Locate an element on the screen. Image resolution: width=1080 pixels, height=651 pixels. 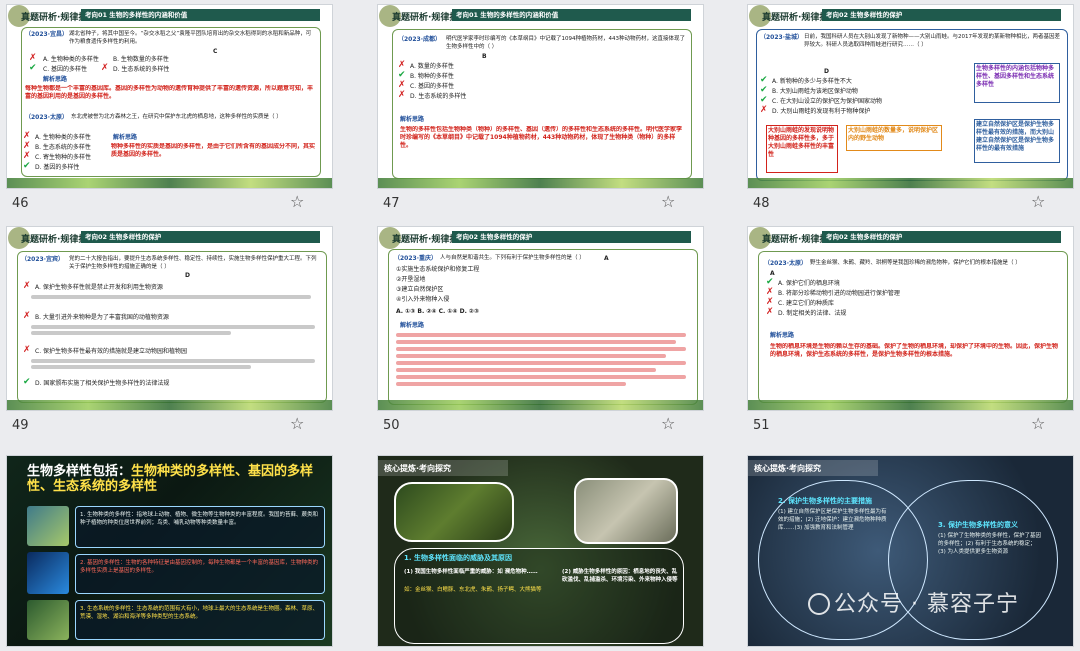
question-tag: （2023·成都） is located at coordinates (419, 39).